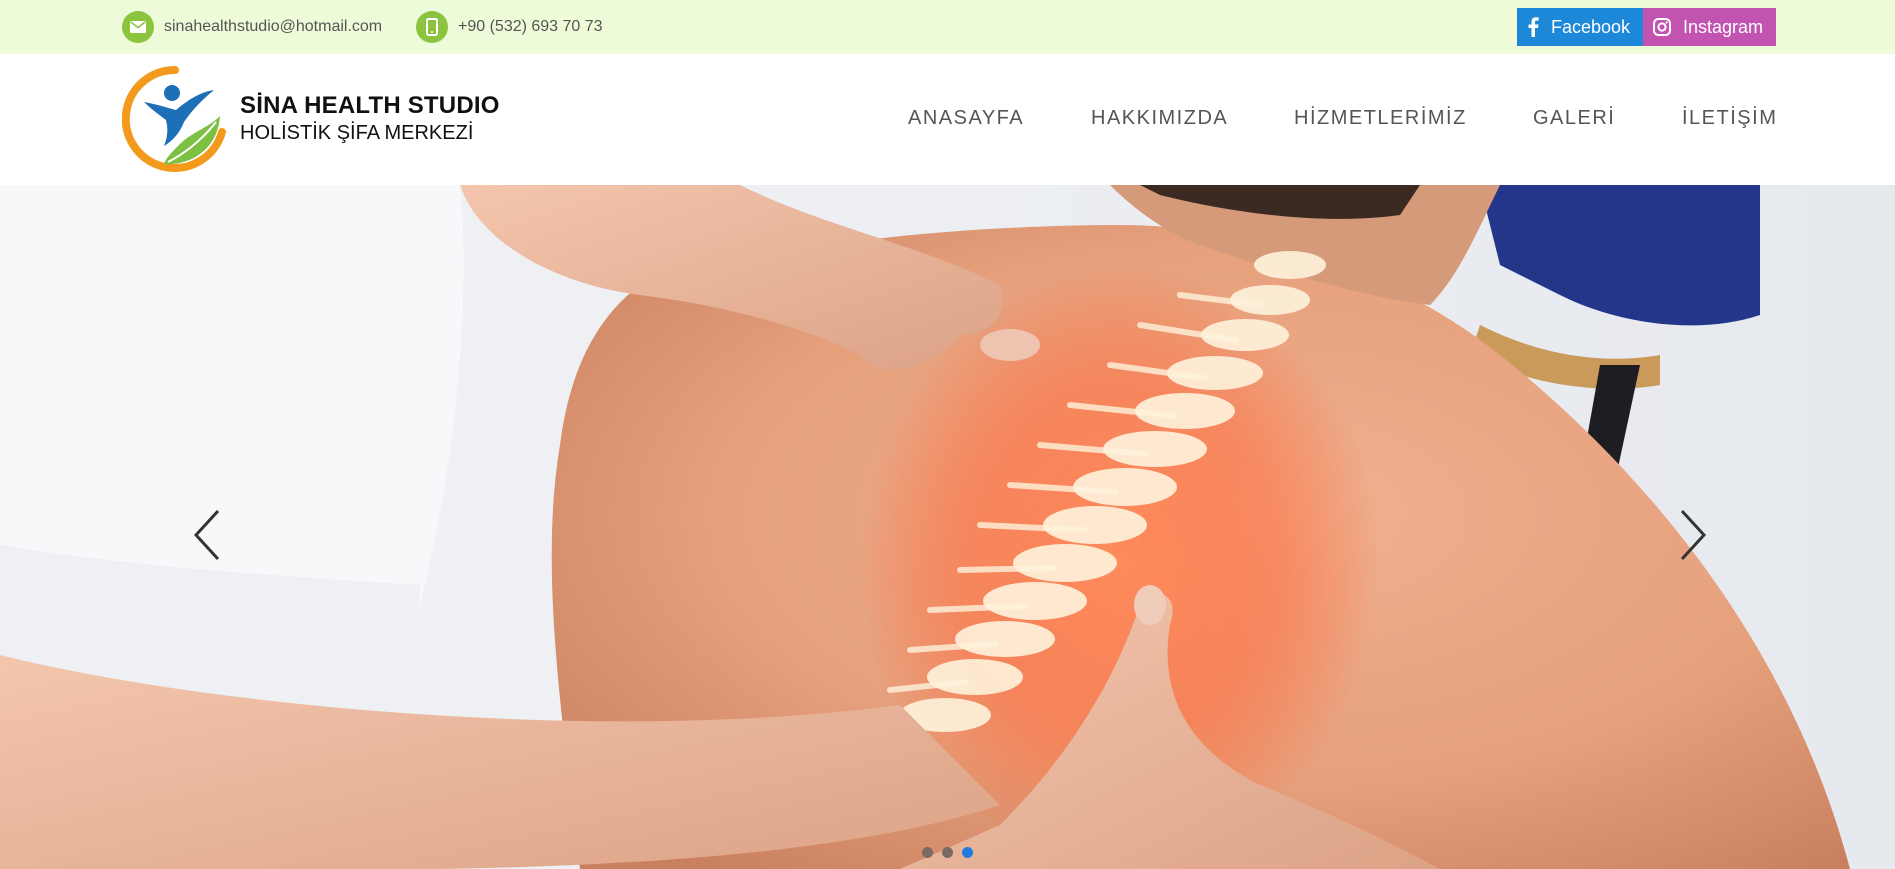 This screenshot has width=1895, height=869. Describe the element at coordinates (1729, 118) in the screenshot. I see `nav-item-iletisim: İLETİŞİM` at that location.